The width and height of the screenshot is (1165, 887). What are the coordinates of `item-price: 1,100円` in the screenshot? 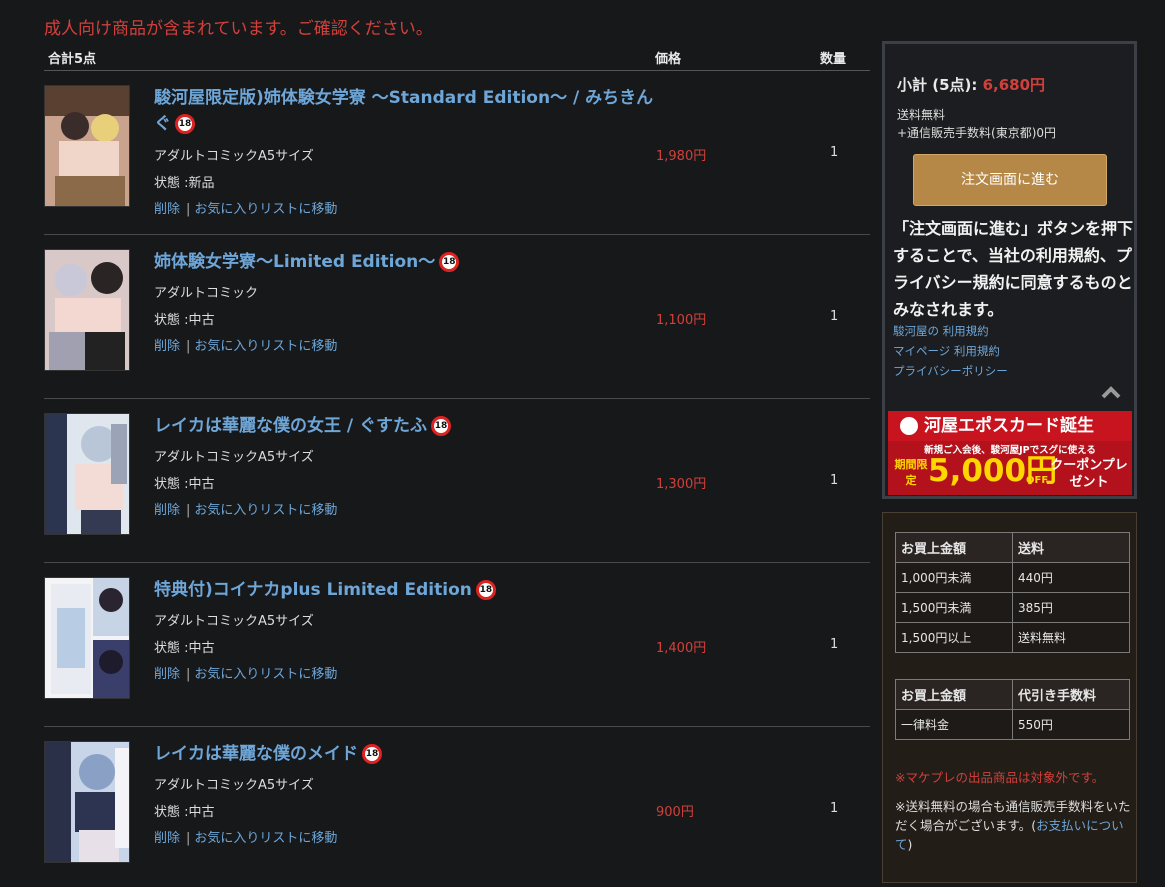 It's located at (681, 320).